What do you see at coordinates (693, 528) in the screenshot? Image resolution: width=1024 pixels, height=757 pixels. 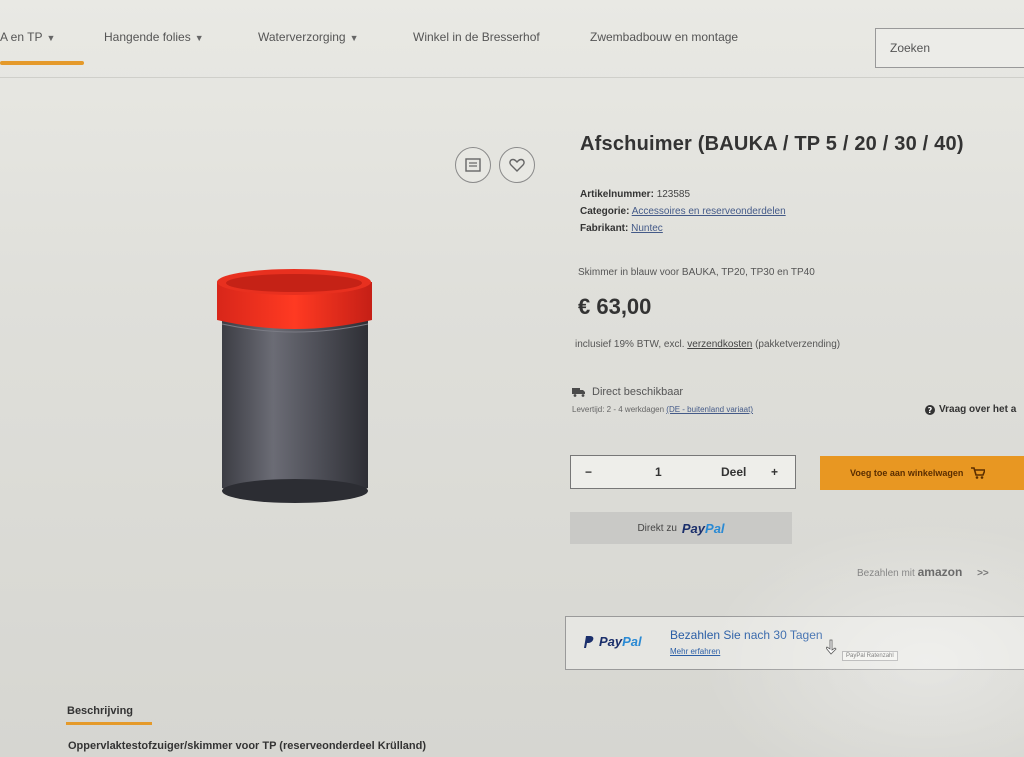 I see `paypal-logo-pay: Pay` at bounding box center [693, 528].